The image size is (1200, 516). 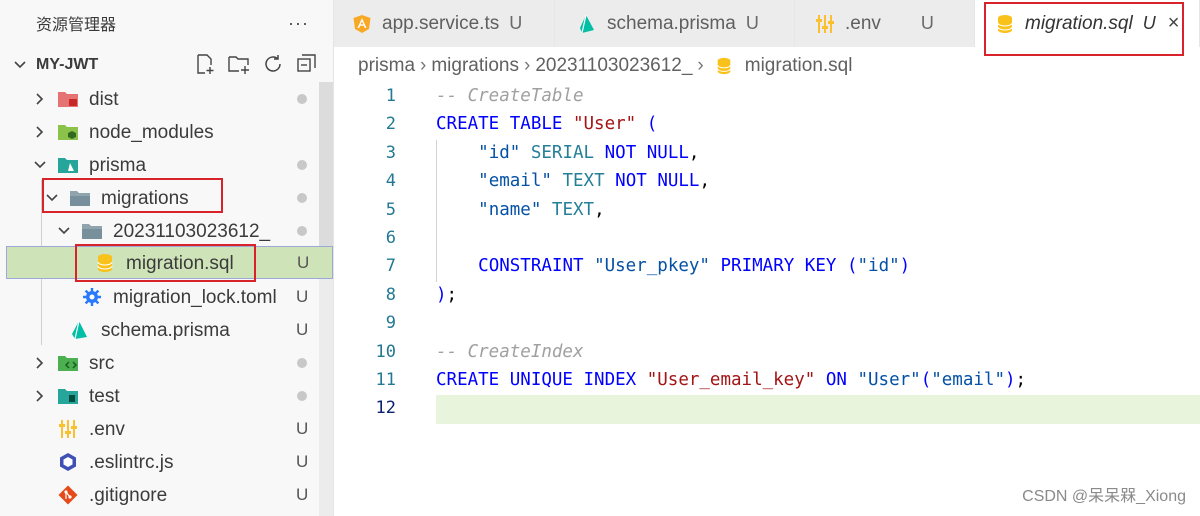 I want to click on new-file-icon, so click(x=205, y=64).